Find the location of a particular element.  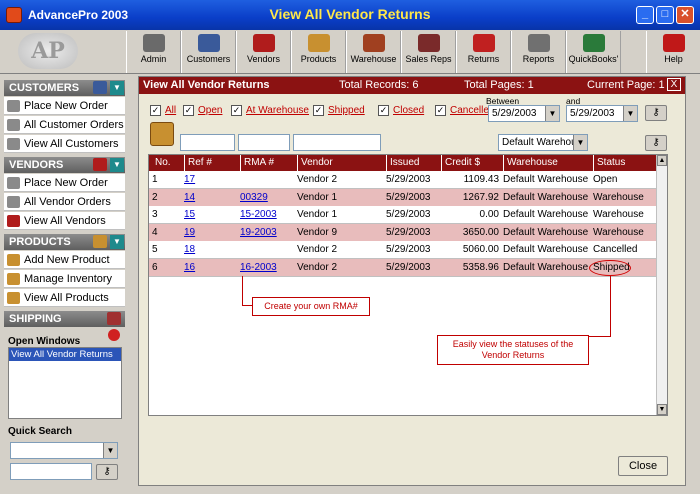

column-header: Credit $ is located at coordinates (460, 163).